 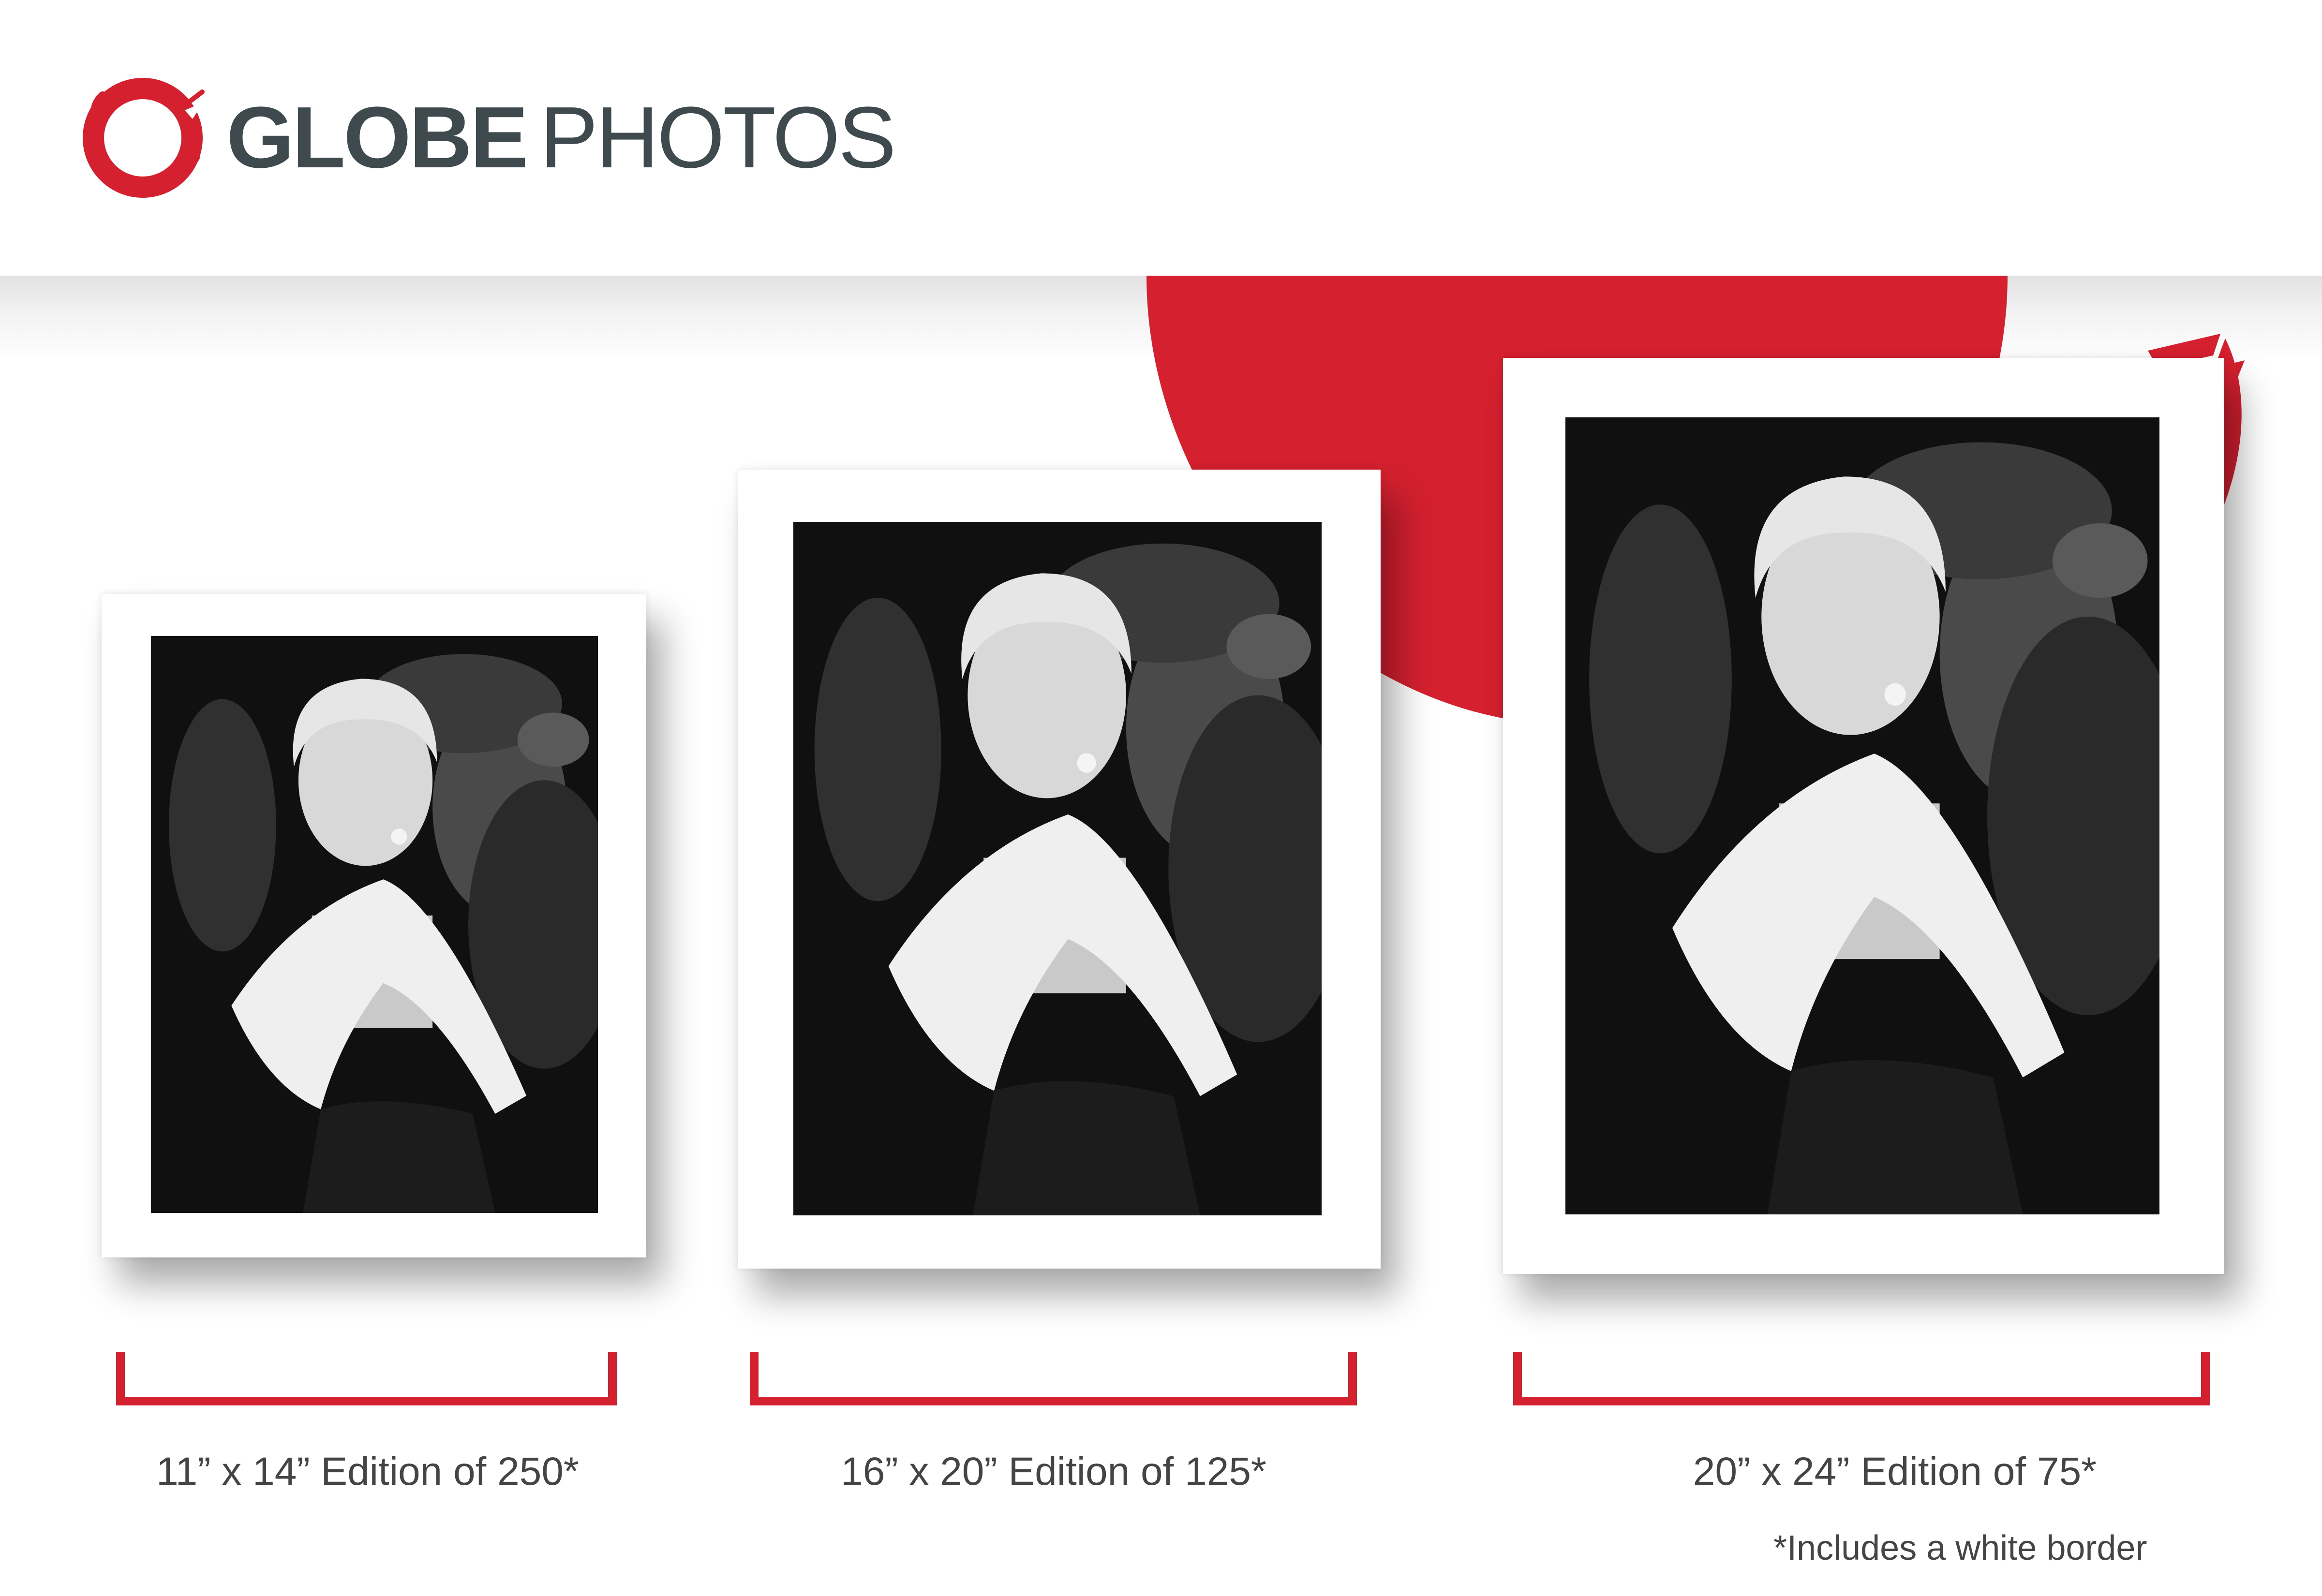 I want to click on print-frame-small, so click(x=374, y=925).